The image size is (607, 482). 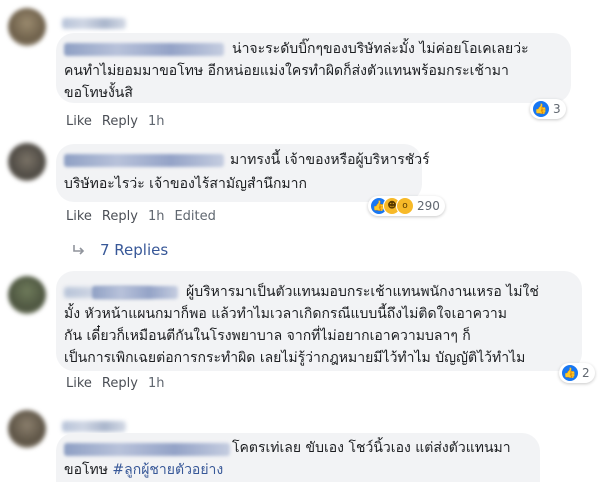 What do you see at coordinates (98, 93) in the screenshot?
I see `comment-text: ขอโทษงั้นสิ` at bounding box center [98, 93].